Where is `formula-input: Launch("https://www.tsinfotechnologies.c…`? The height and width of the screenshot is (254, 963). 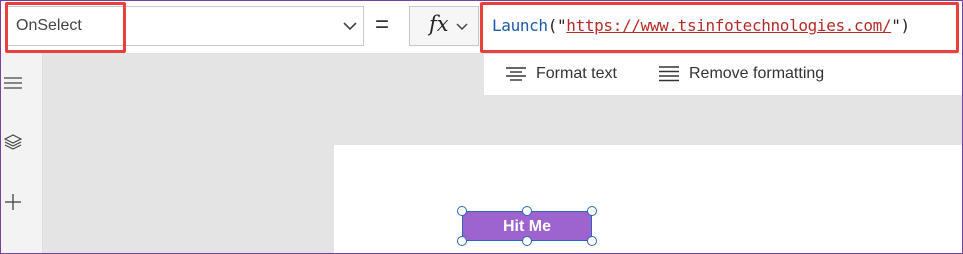
formula-input: Launch("https://www.tsinfotechnologies.c… is located at coordinates (720, 26).